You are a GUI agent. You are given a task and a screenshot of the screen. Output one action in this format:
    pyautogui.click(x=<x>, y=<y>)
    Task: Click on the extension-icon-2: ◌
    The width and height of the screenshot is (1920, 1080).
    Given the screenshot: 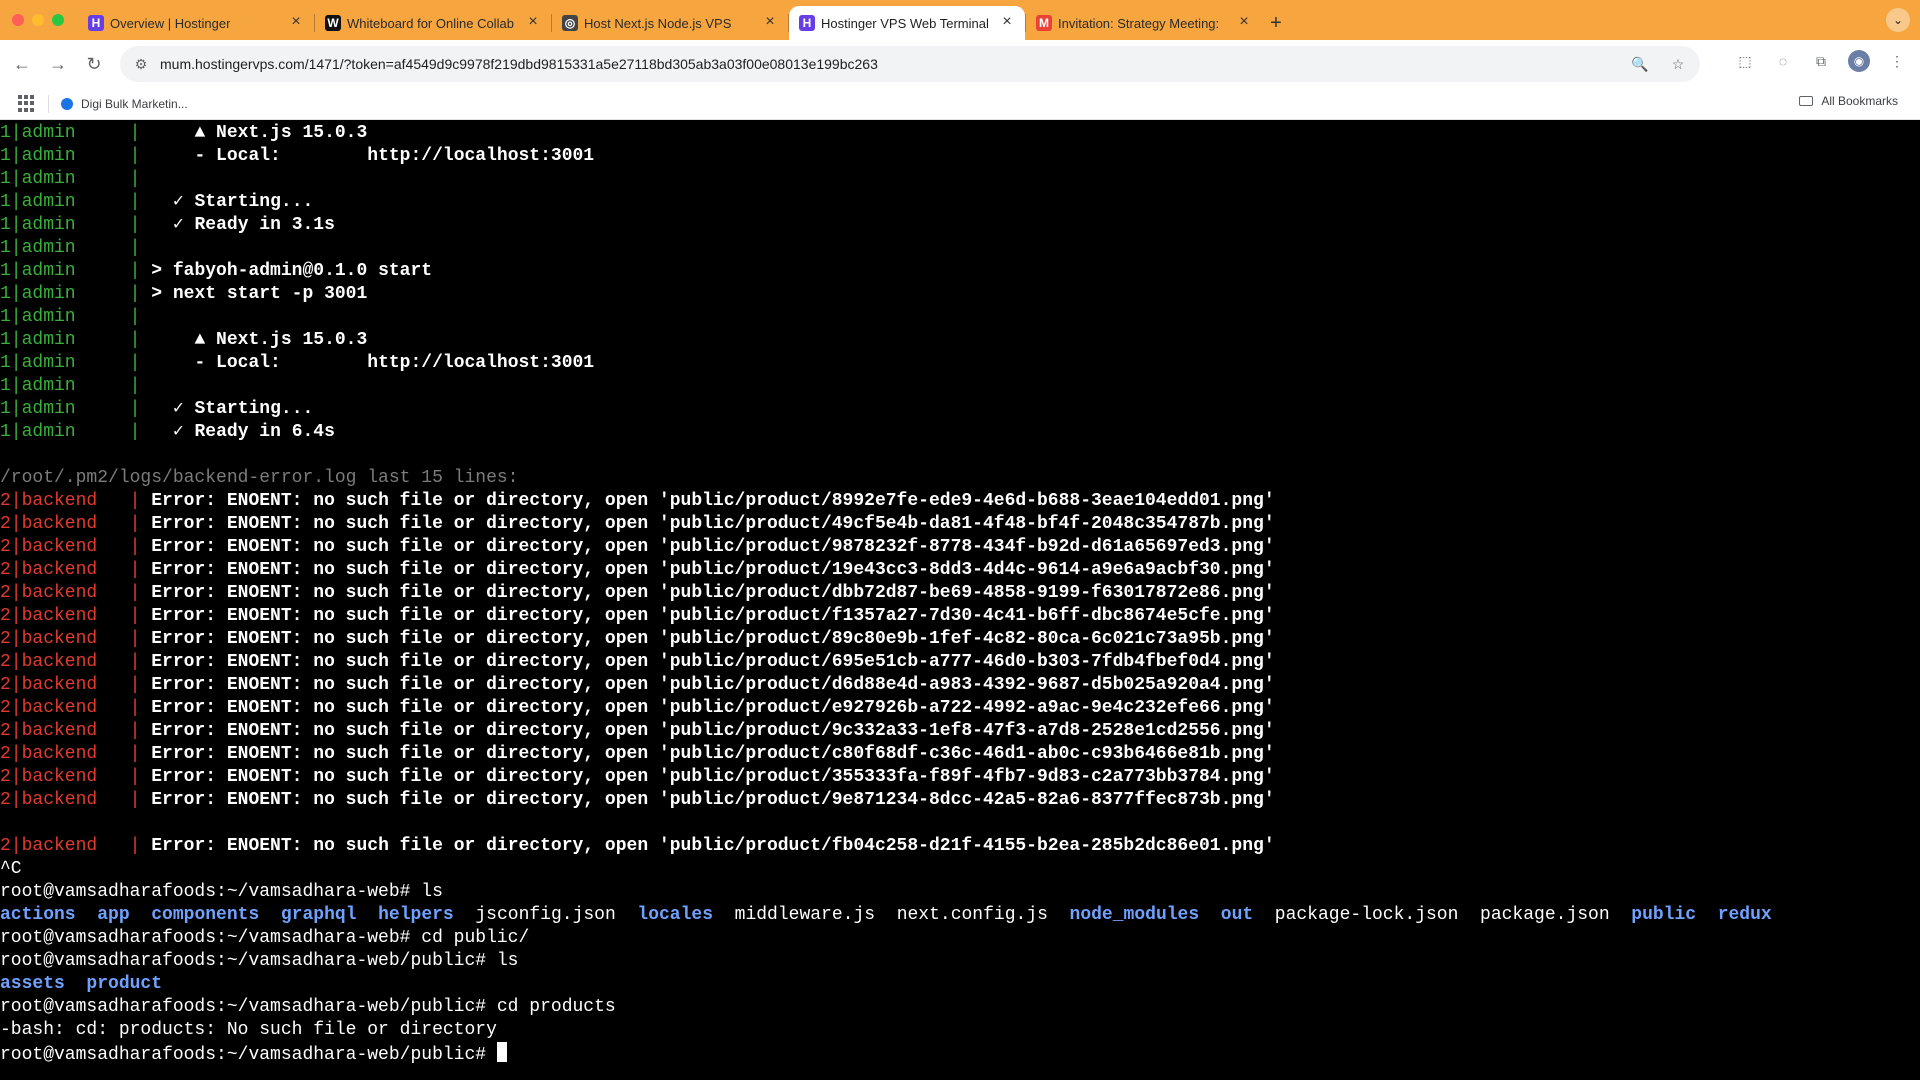 What is the action you would take?
    pyautogui.click(x=1783, y=61)
    